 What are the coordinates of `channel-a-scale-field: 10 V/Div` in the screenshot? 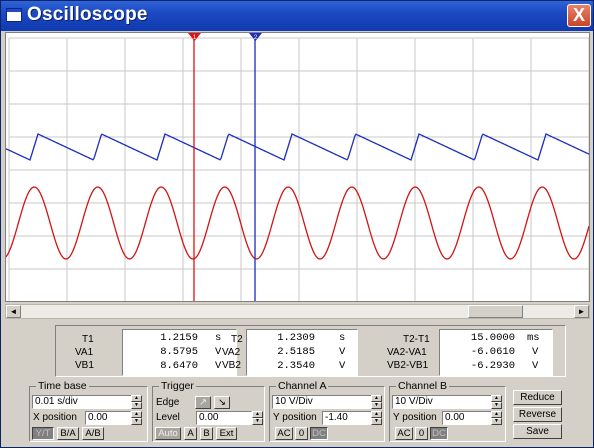 It's located at (322, 402).